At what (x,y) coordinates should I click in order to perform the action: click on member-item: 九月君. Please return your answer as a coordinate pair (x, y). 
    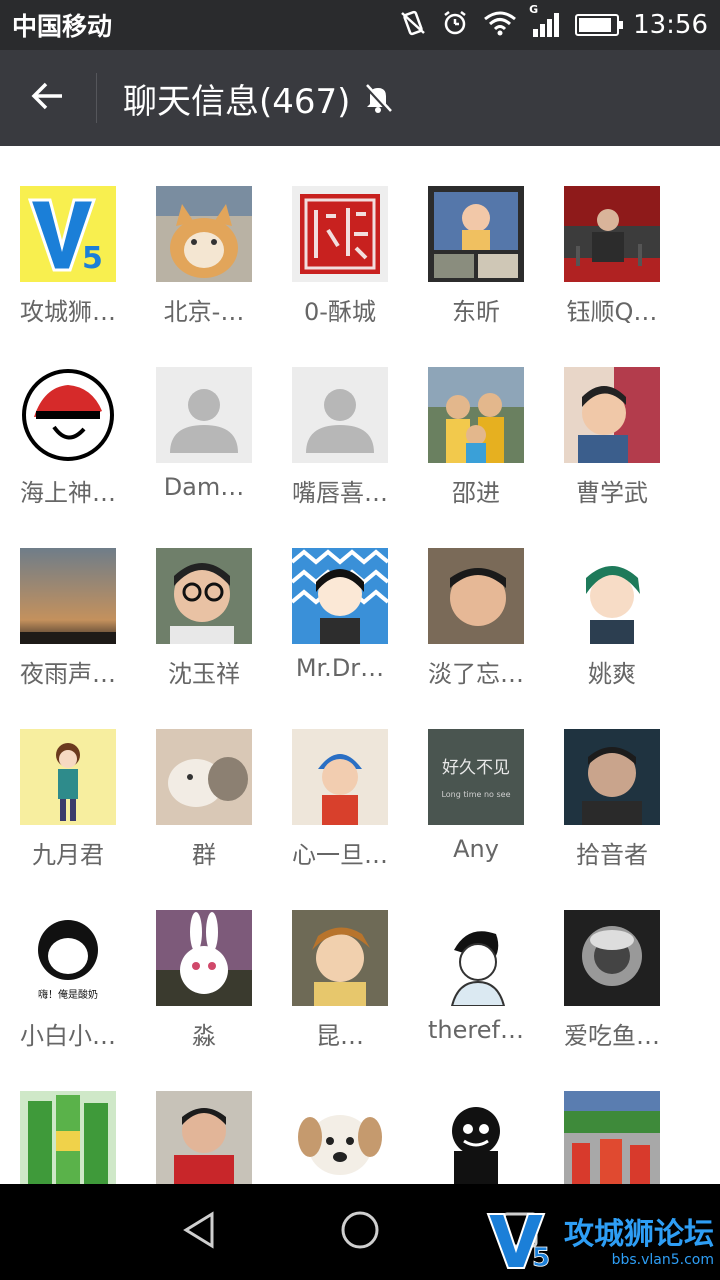
    Looking at the image, I should click on (68, 804).